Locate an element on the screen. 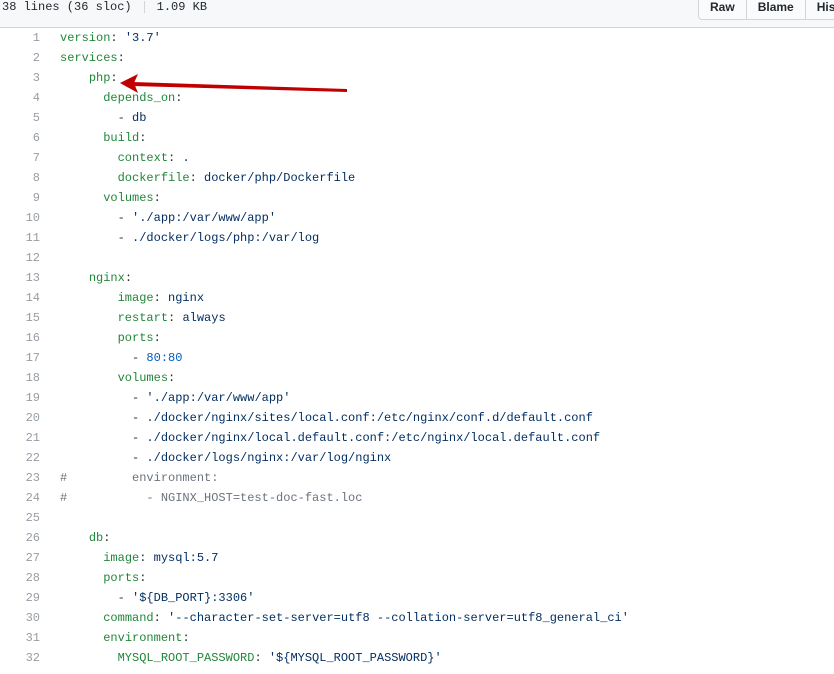 This screenshot has height=674, width=834. line-number: 31 is located at coordinates (20, 638).